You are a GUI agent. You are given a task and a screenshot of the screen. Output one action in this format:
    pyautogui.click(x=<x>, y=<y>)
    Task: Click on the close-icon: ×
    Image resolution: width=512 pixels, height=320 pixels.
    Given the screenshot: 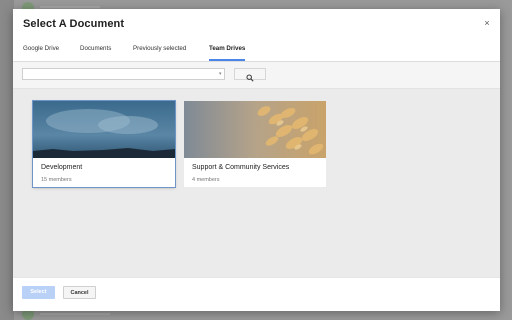 What is the action you would take?
    pyautogui.click(x=487, y=23)
    